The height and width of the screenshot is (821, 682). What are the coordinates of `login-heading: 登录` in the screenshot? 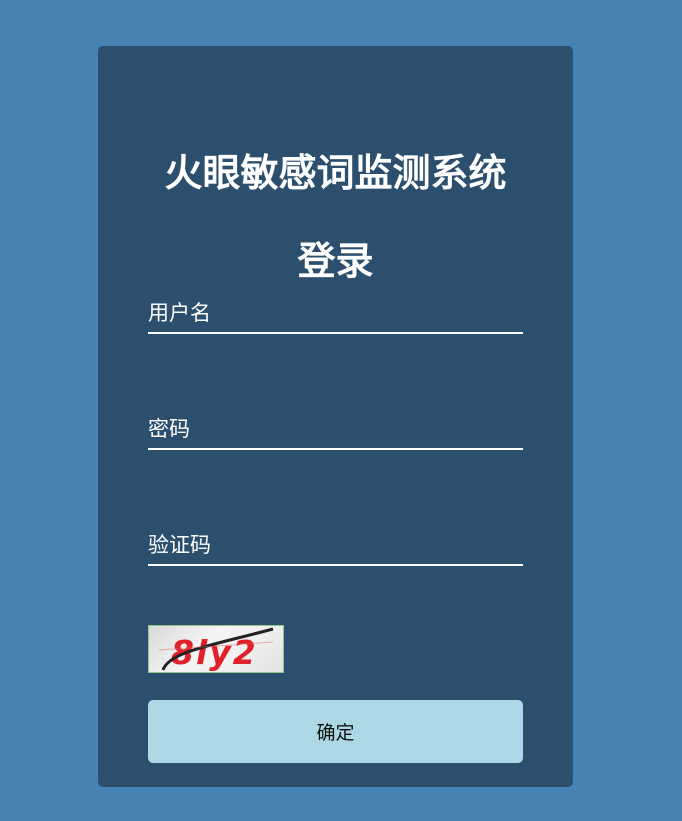 It's located at (335, 261).